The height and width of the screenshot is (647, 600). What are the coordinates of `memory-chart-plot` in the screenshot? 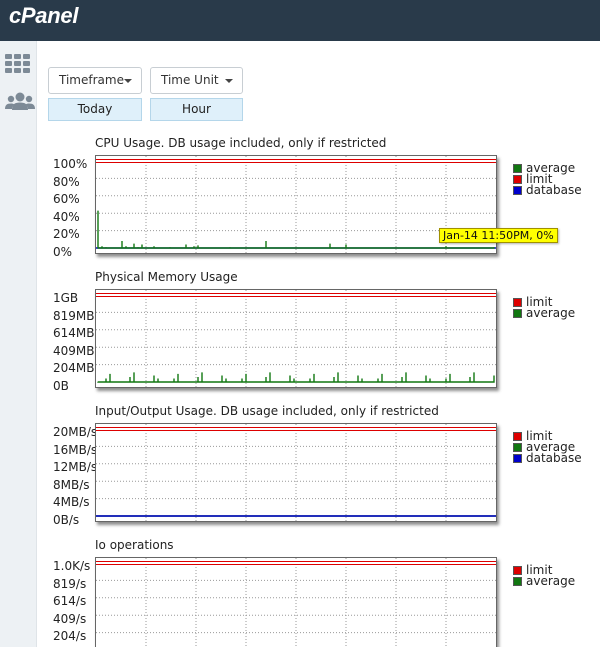 It's located at (296, 338).